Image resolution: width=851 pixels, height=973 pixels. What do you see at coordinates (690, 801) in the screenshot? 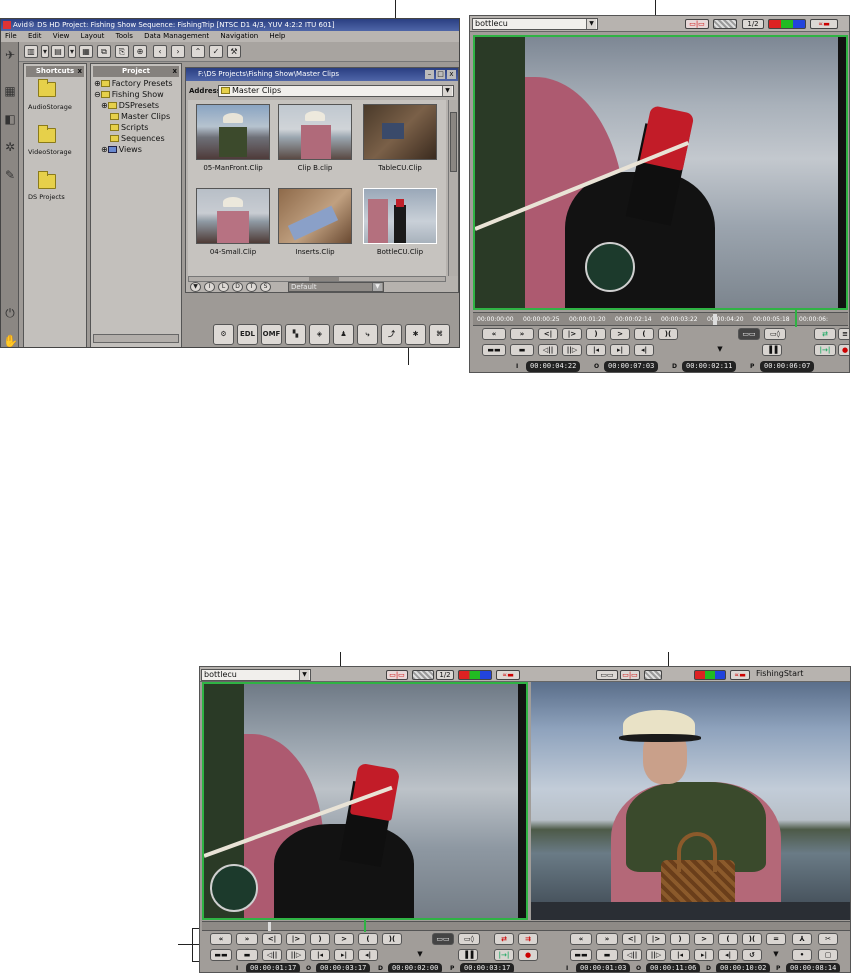
I see `video-preview-right` at bounding box center [690, 801].